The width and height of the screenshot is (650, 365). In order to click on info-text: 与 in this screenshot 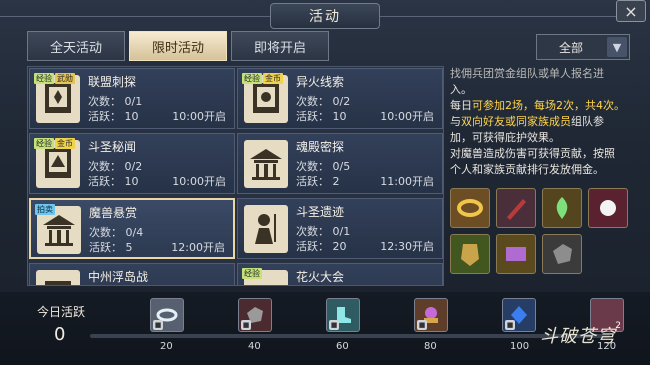, I will do `click(455, 121)`.